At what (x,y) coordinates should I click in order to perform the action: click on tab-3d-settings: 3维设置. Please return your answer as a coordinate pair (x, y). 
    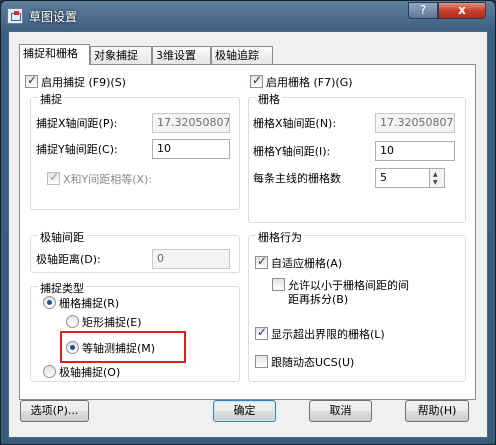
    Looking at the image, I should click on (181, 55).